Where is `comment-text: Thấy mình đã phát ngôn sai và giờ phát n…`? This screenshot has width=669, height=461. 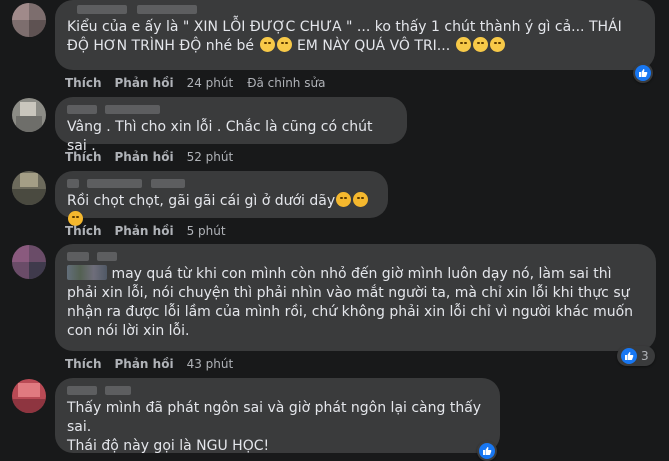
comment-text: Thấy mình đã phát ngôn sai và giờ phát n… is located at coordinates (274, 427).